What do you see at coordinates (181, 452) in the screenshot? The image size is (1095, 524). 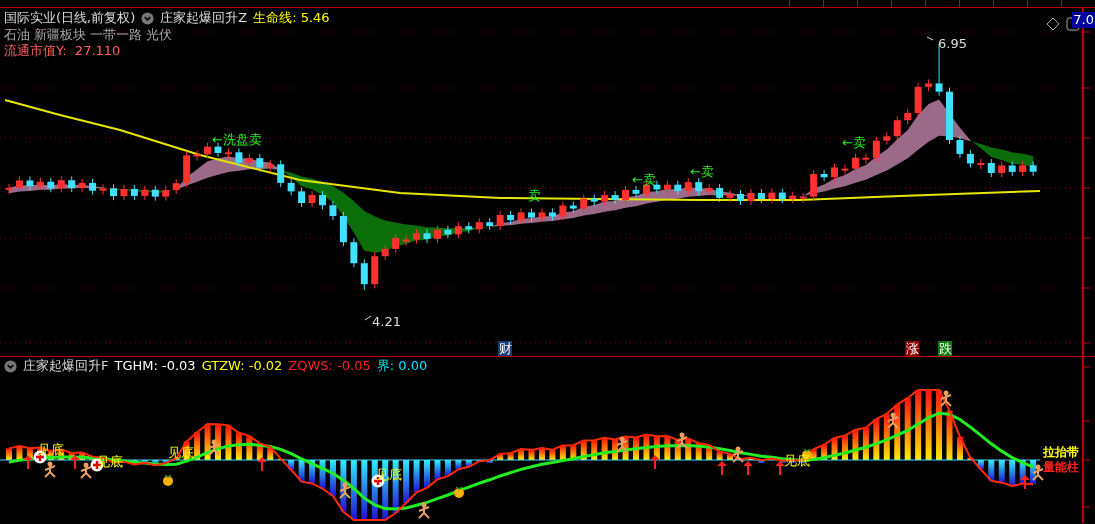 I see `bottom-signal-label: 见底` at bounding box center [181, 452].